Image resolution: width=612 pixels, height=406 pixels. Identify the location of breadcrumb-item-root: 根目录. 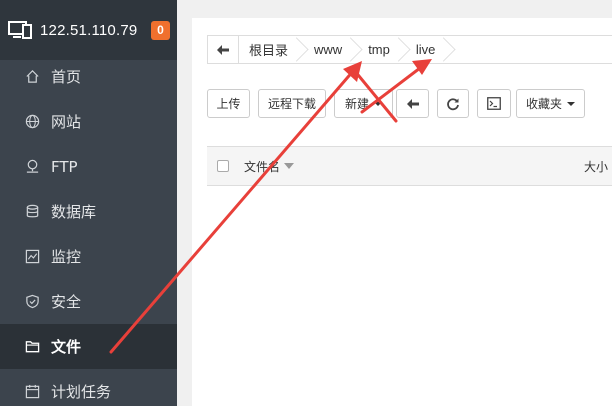
(270, 49).